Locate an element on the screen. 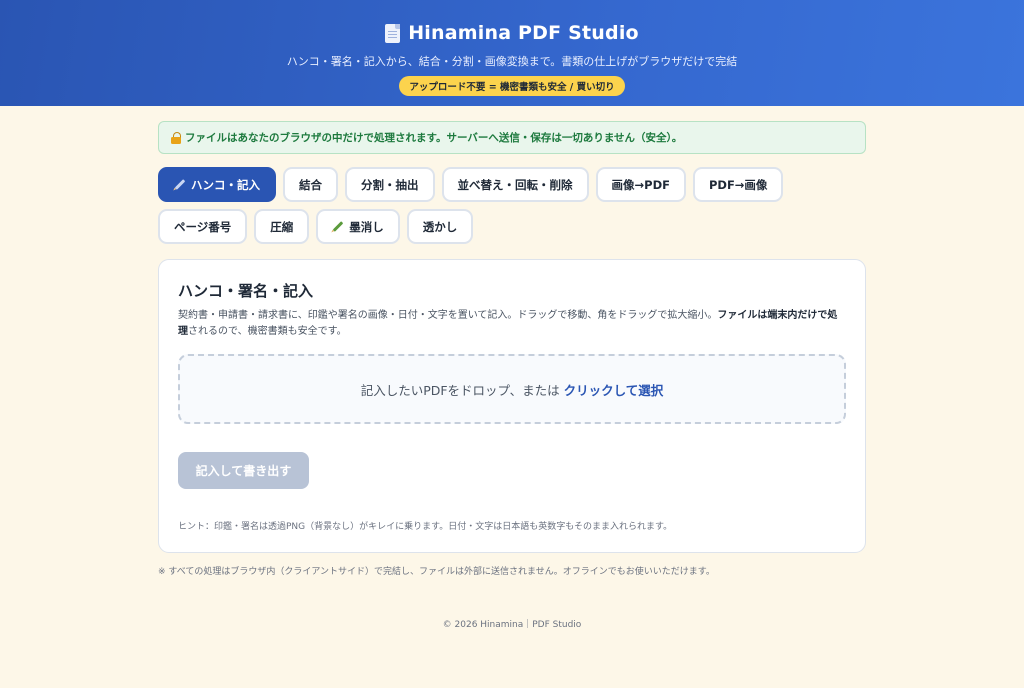 The width and height of the screenshot is (1024, 688). tab-label: 並べ替え・回転・削除 is located at coordinates (515, 184).